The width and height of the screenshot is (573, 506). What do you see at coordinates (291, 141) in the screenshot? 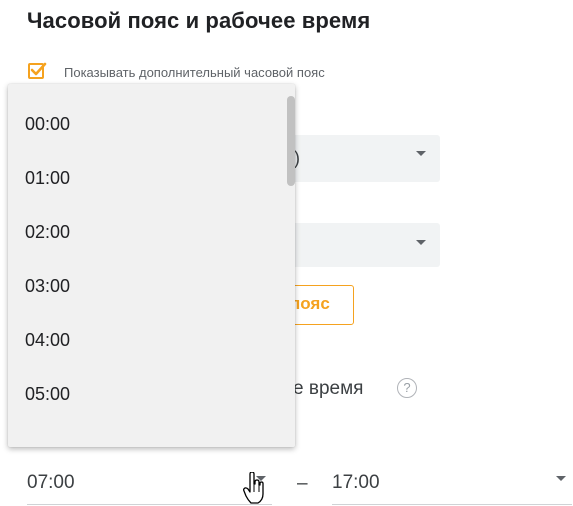
I see `scrollbar-thumb` at bounding box center [291, 141].